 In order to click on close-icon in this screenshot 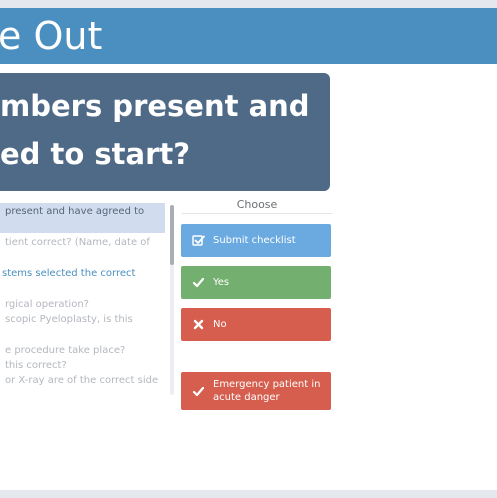, I will do `click(198, 325)`.